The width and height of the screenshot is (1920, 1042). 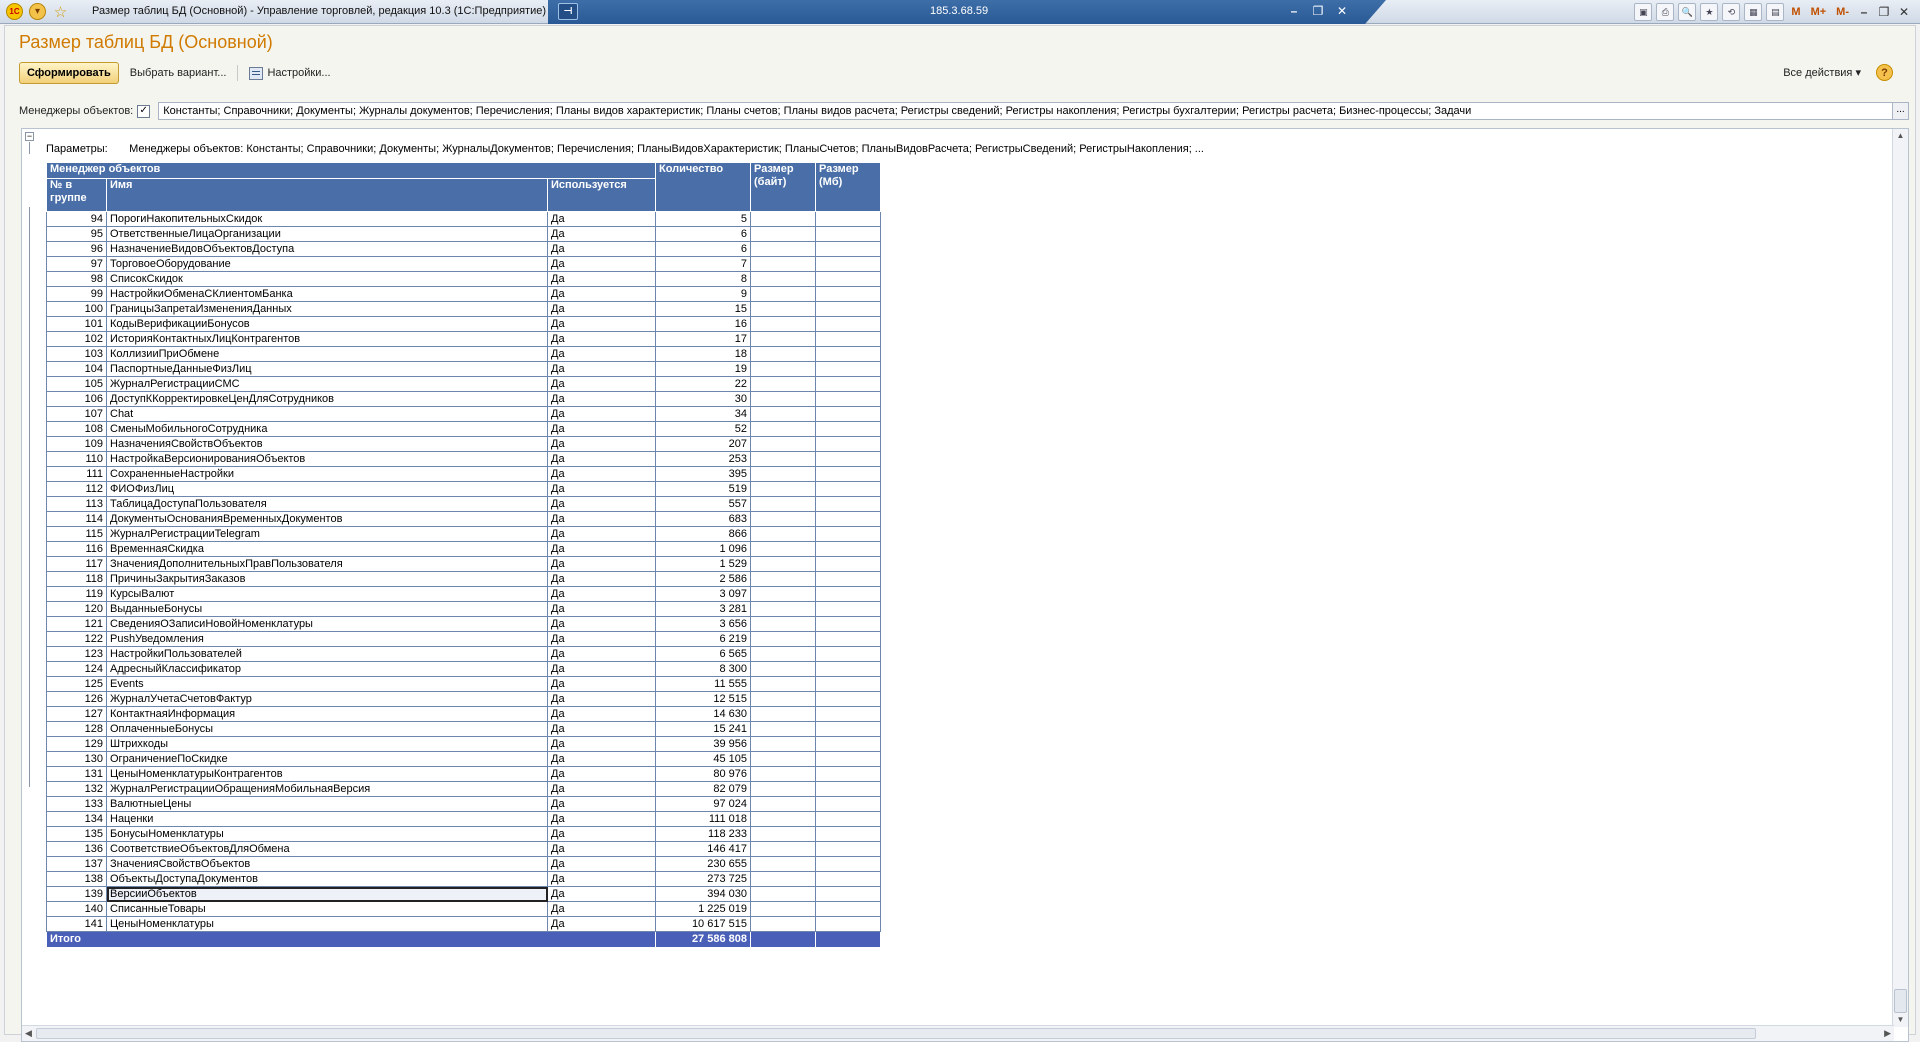 I want to click on table-row: 131 ЦеныНоменклатурыКонтрагентов Да 80 976, so click(x=463, y=774).